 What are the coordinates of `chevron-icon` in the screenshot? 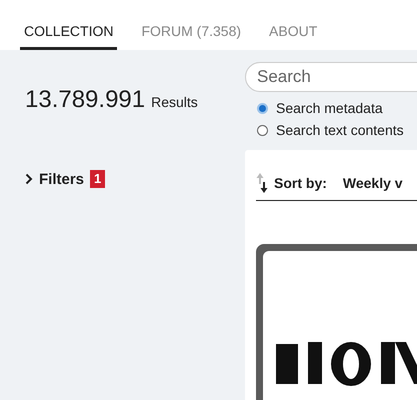 It's located at (29, 179).